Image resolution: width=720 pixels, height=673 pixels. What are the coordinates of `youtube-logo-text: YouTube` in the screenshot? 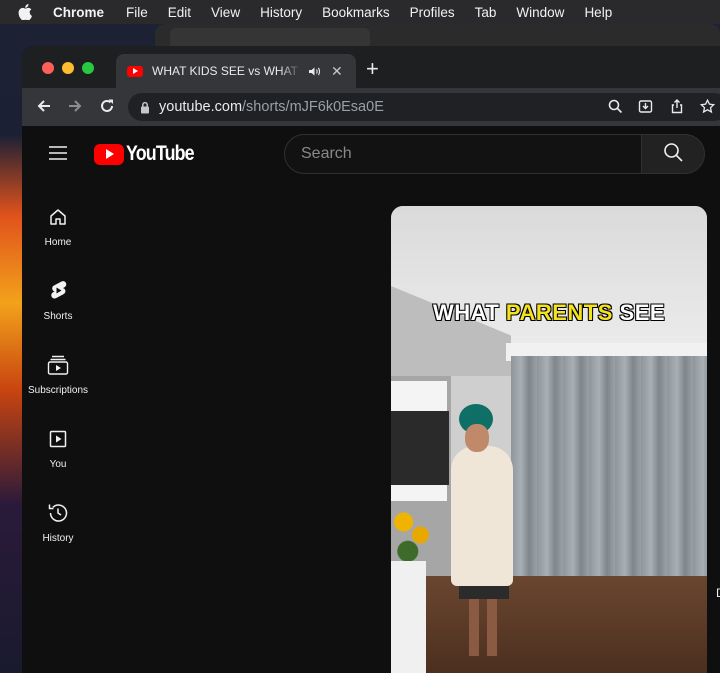 It's located at (160, 153).